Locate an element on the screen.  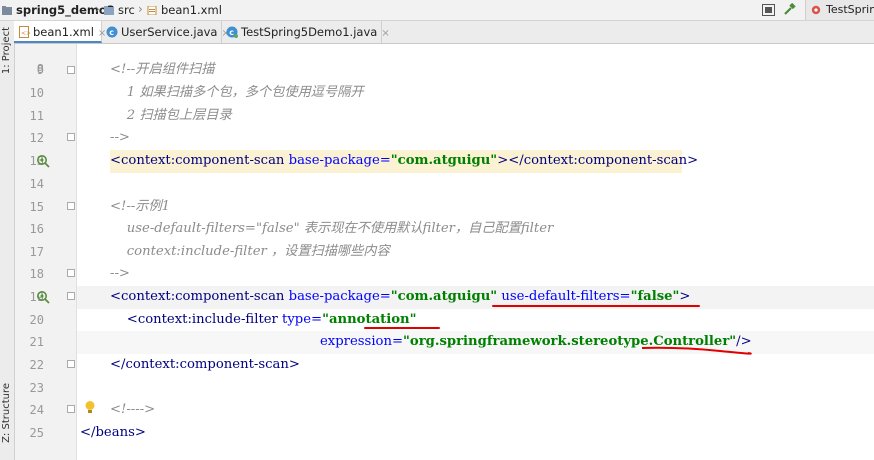
xml-attribute: use-default-filters= is located at coordinates (564, 296).